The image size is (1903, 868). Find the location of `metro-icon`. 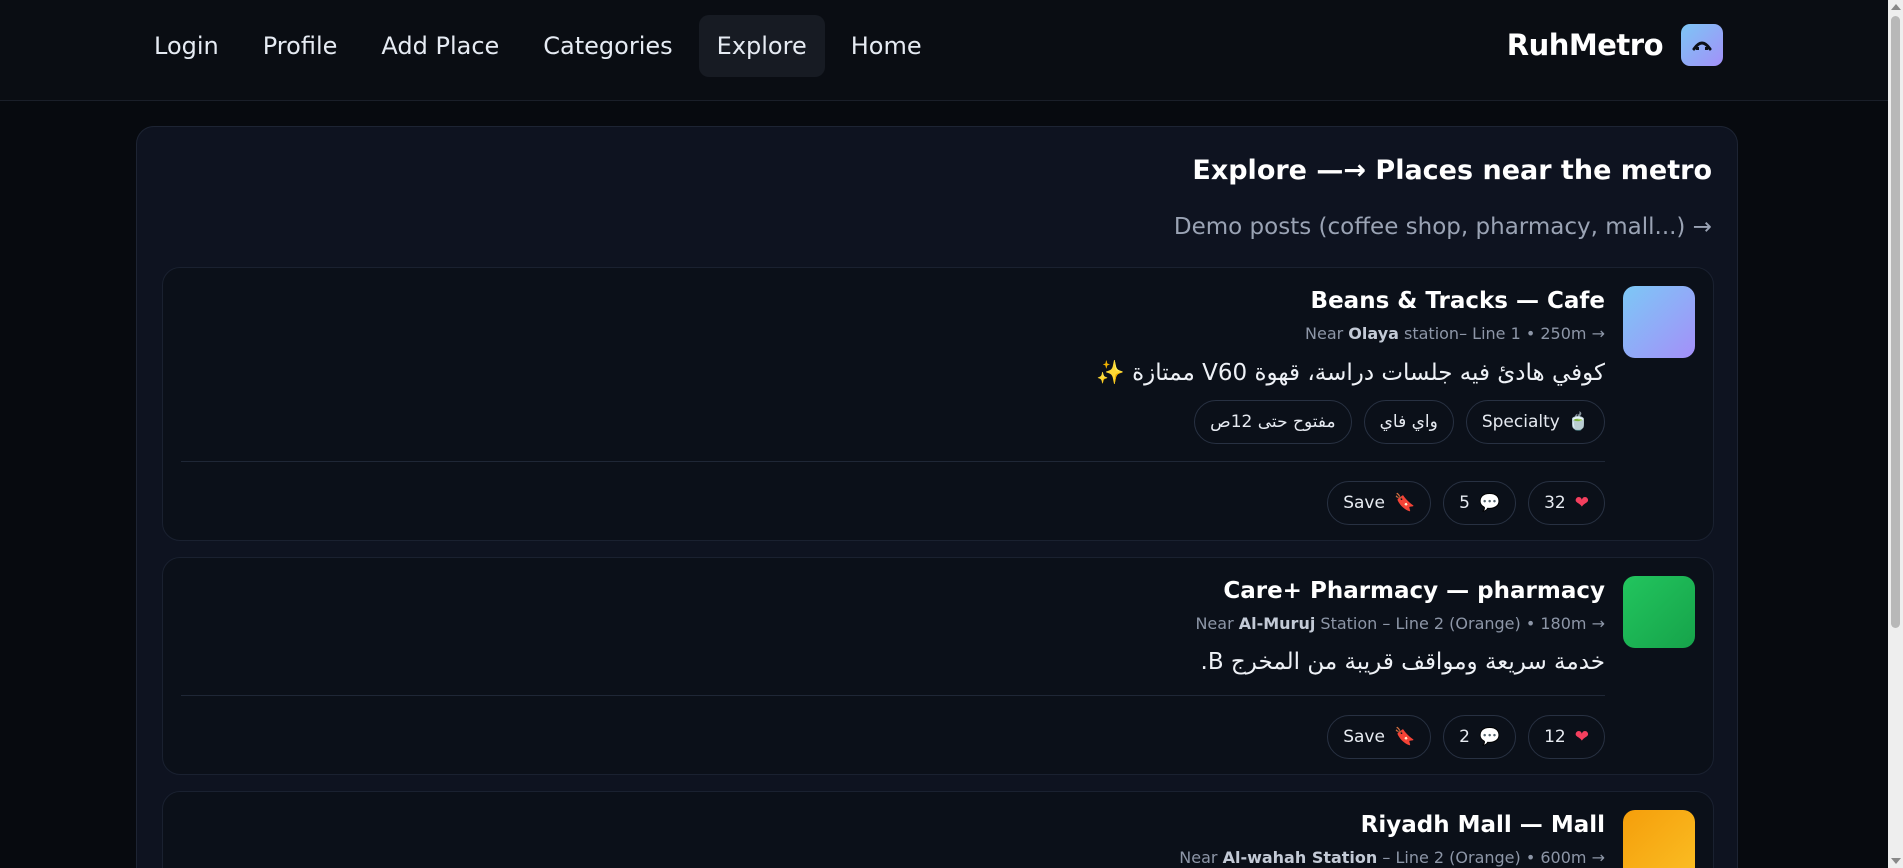

metro-icon is located at coordinates (1702, 45).